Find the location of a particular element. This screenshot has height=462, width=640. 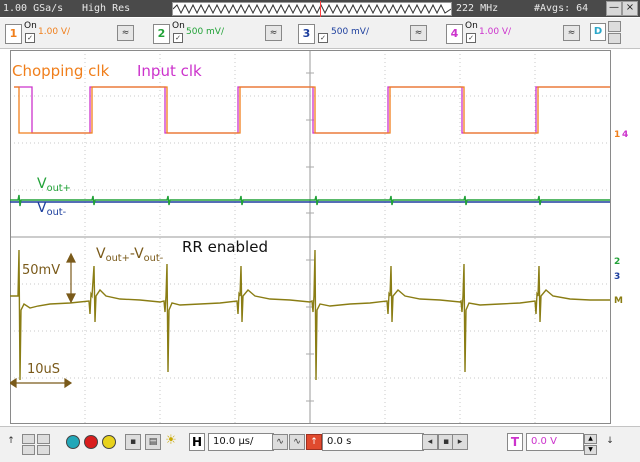

rr-enabled-label: RR enabled is located at coordinates (225, 247).